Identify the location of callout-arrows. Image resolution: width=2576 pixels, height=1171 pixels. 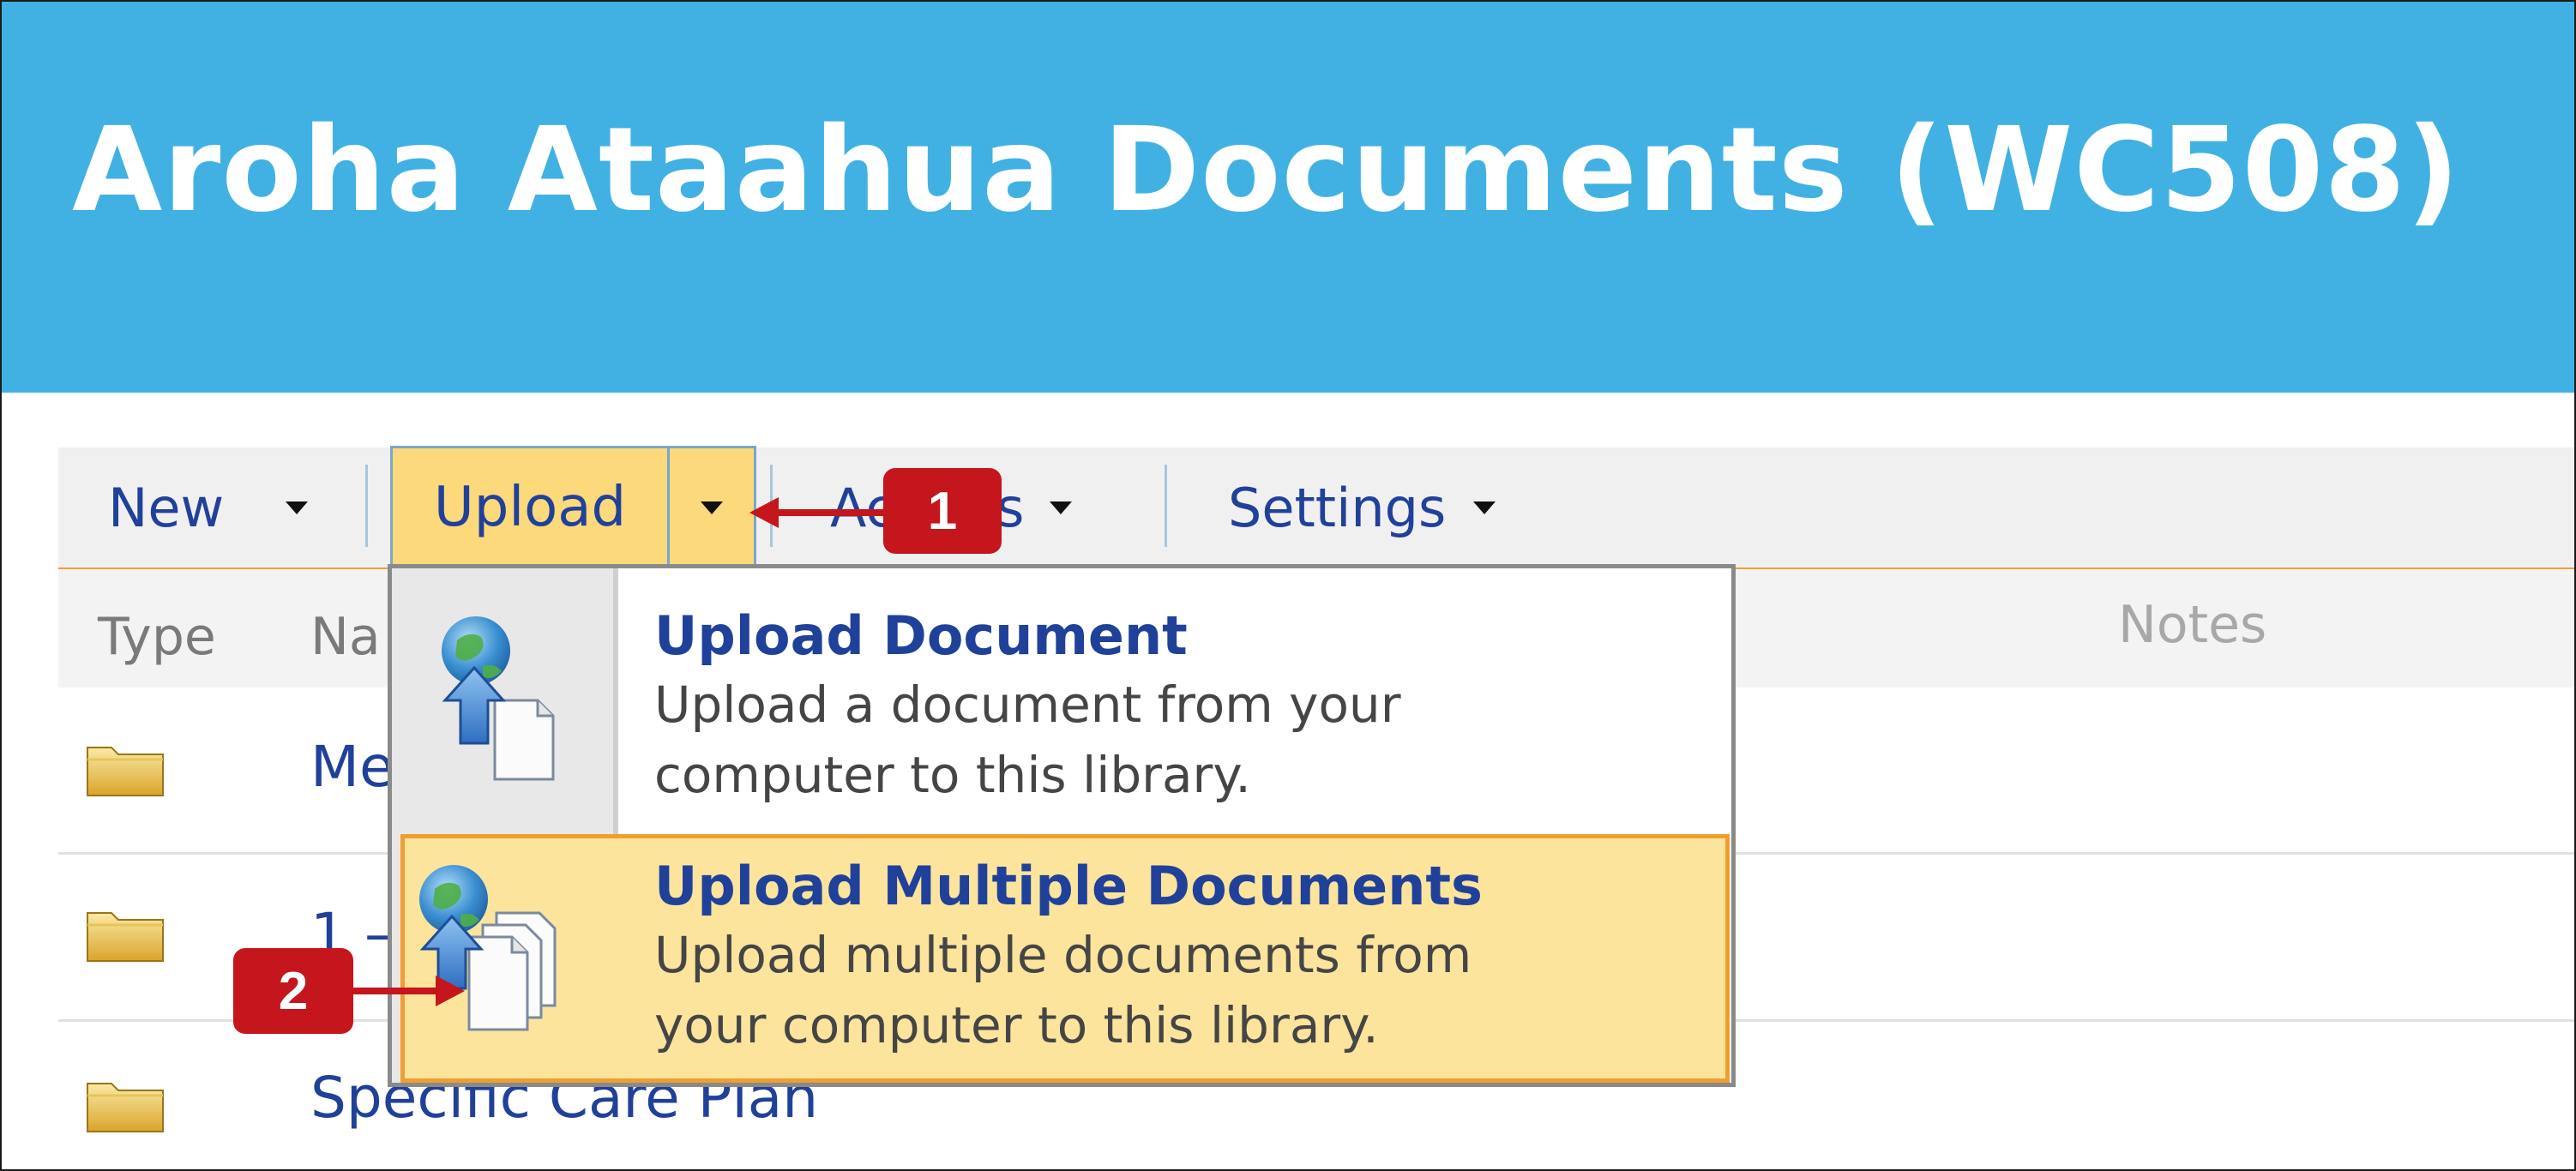
(620, 751).